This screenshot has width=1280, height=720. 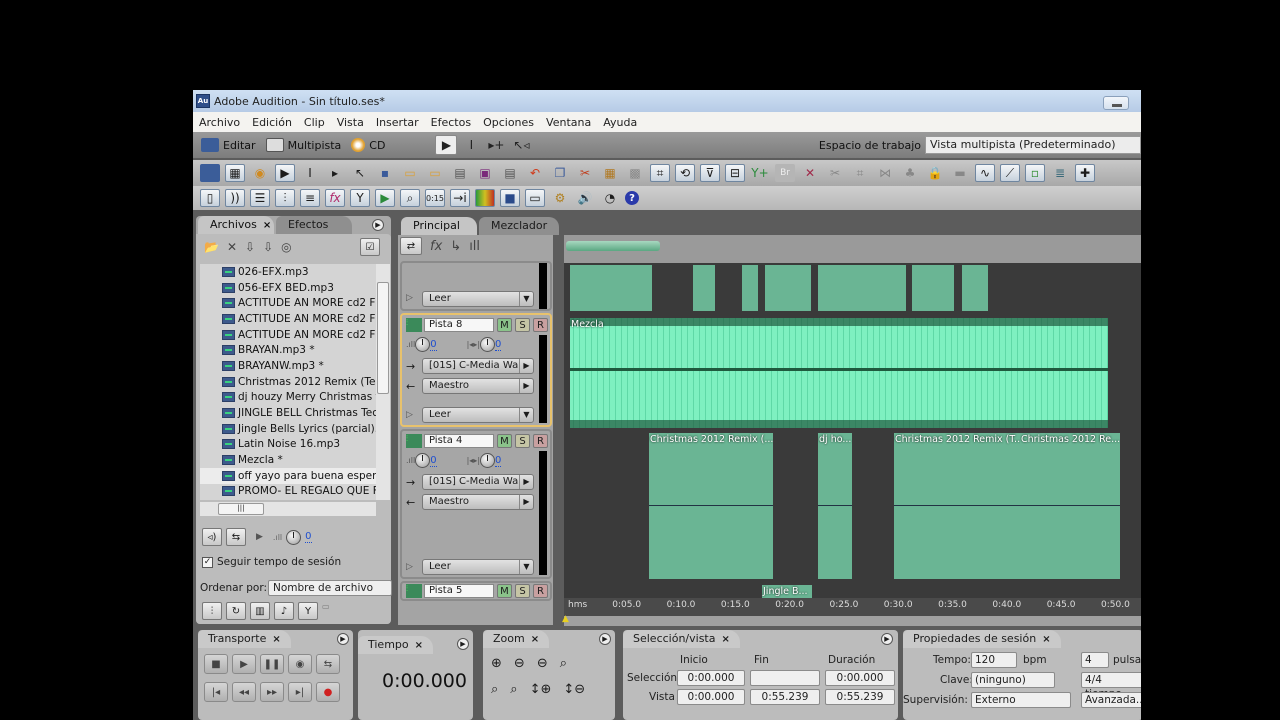 What do you see at coordinates (288, 350) in the screenshot?
I see `file-list-item: BRAYAN.mp3 *` at bounding box center [288, 350].